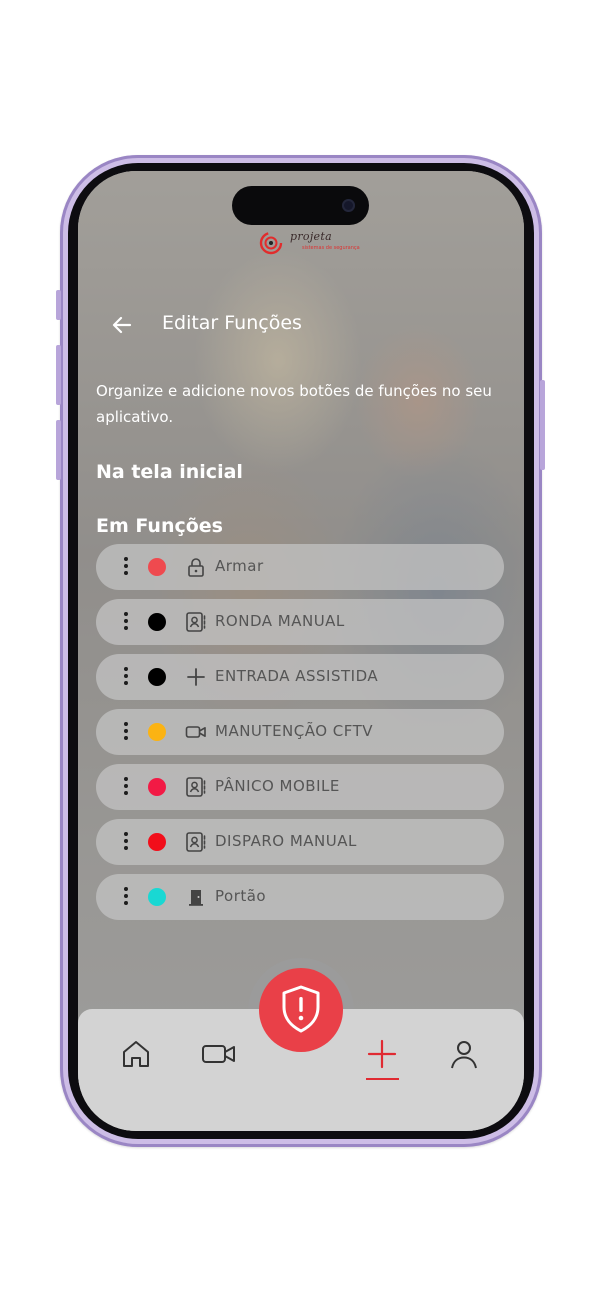 This screenshot has height=1302, width=600. I want to click on nav-home-button, so click(136, 1054).